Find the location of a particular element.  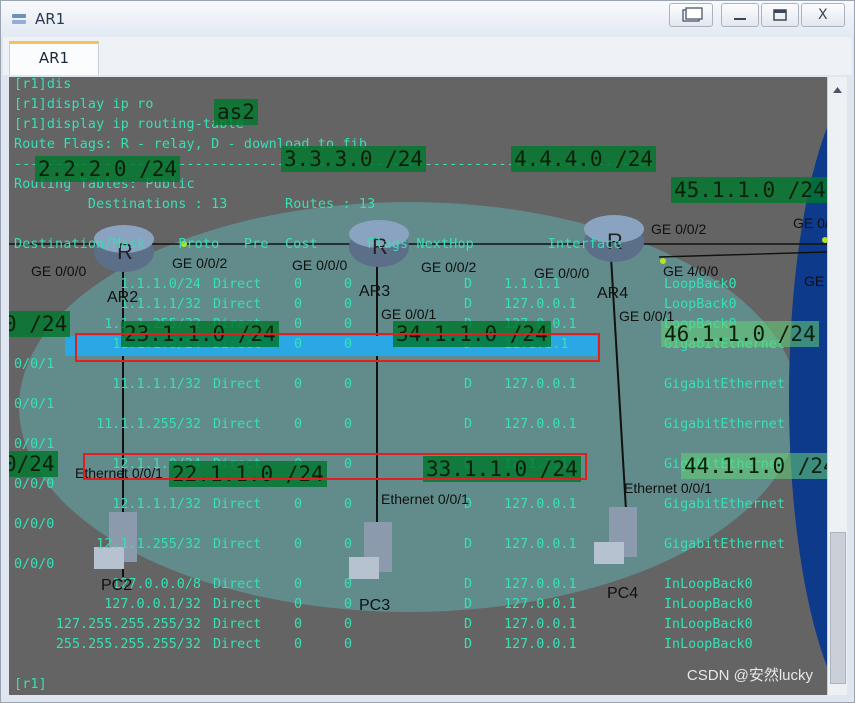

maximize-button is located at coordinates (780, 15).